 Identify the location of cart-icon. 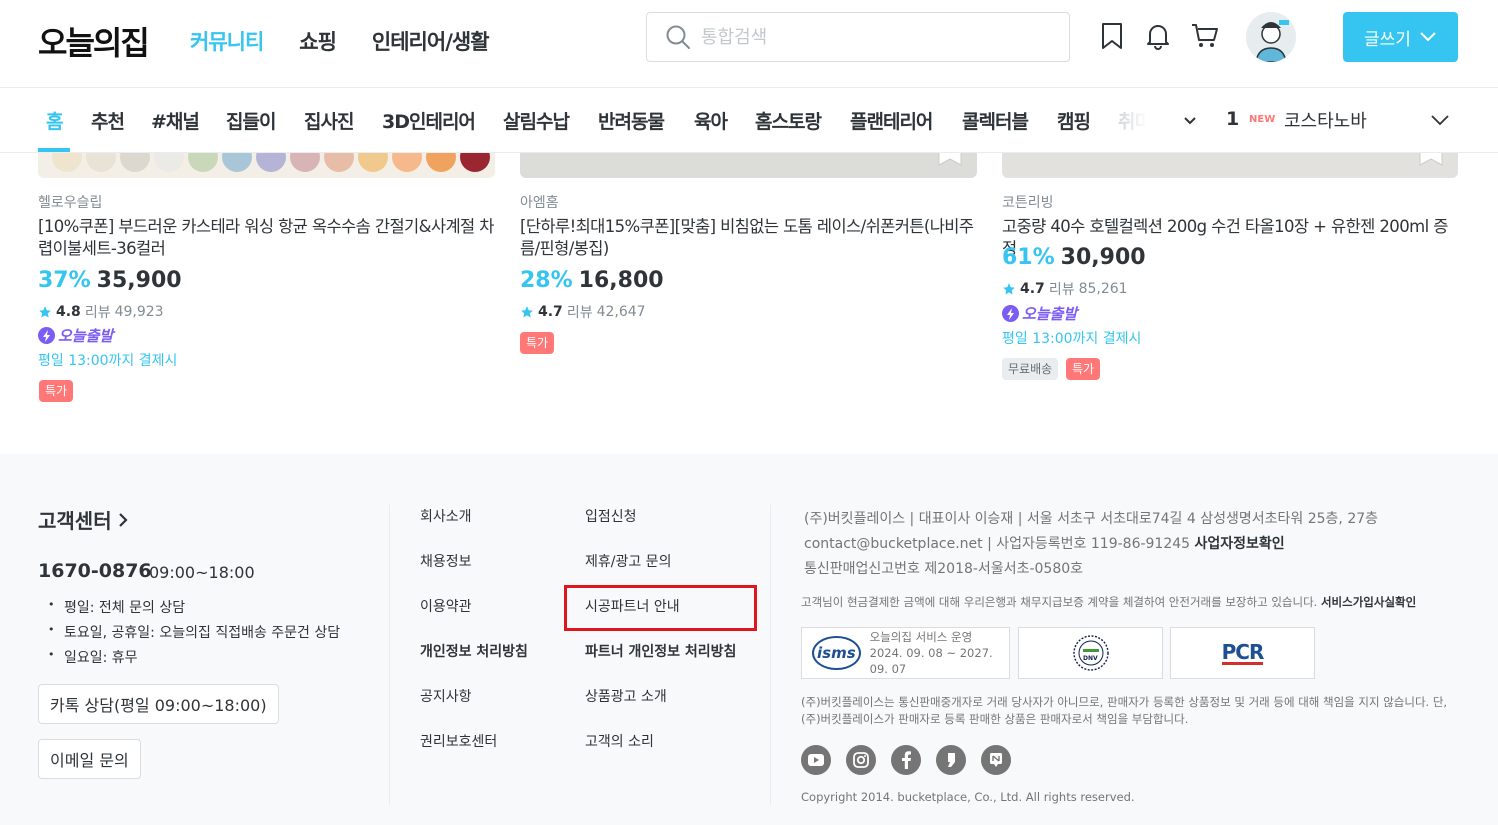
(1205, 36).